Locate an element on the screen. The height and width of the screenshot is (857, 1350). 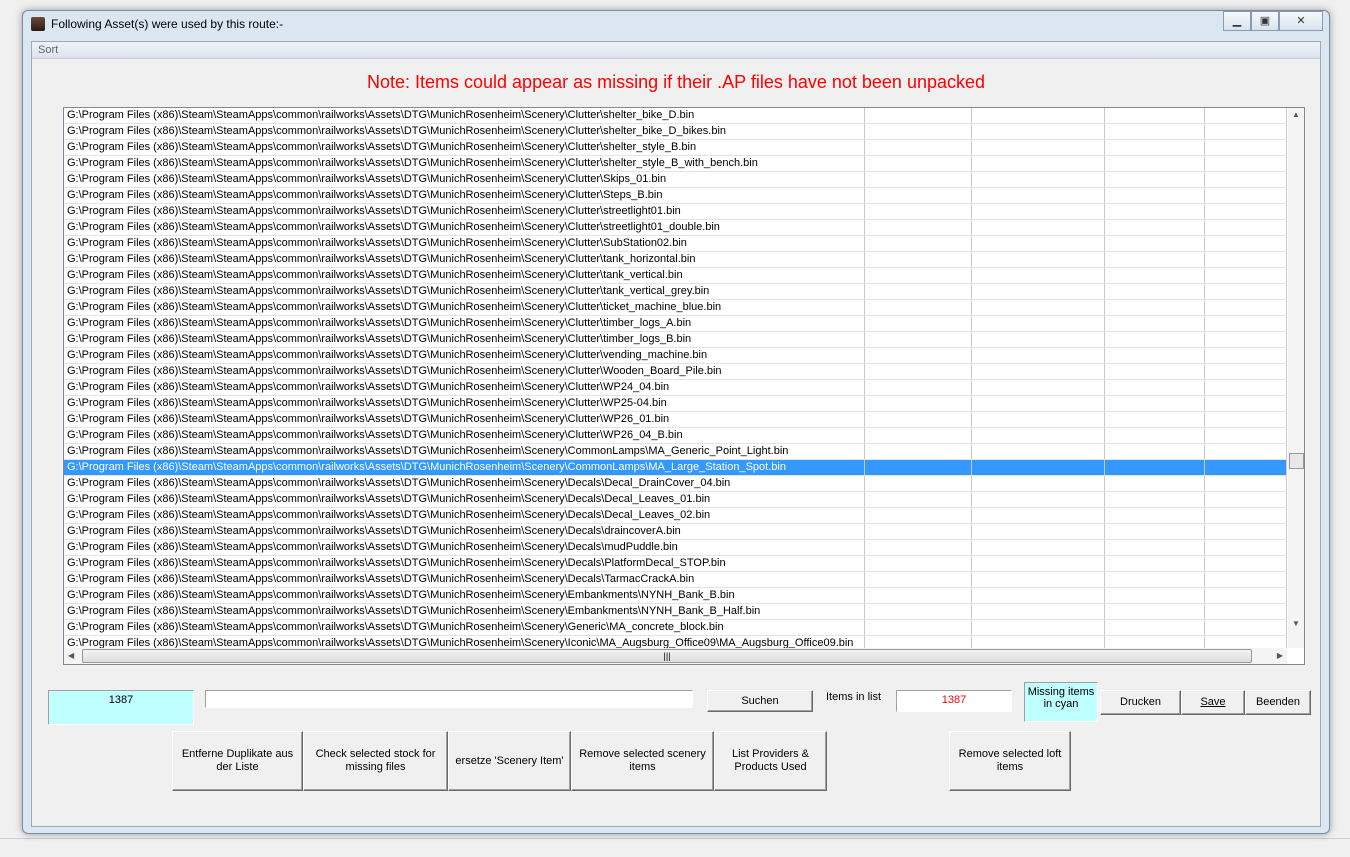
scroll-down-icon: ▼ is located at coordinates (1296, 623).